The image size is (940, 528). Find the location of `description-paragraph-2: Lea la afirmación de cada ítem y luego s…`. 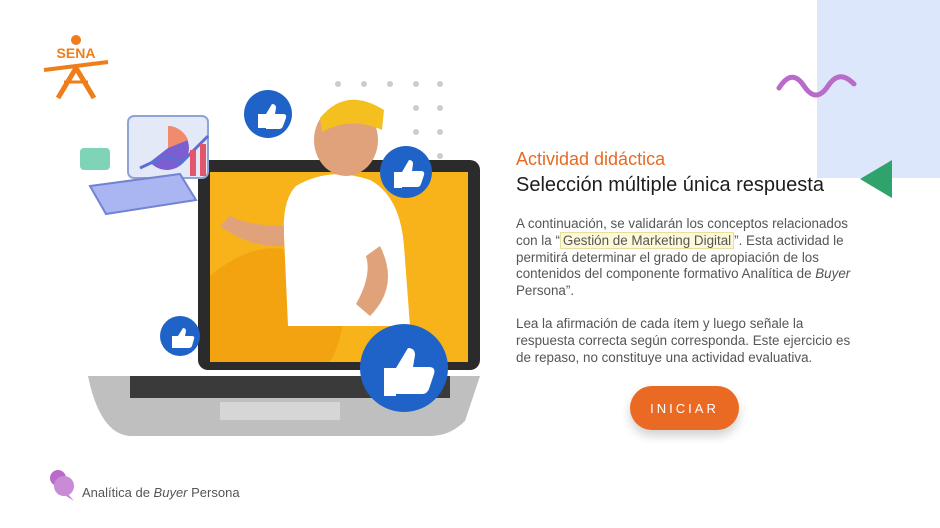

description-paragraph-2: Lea la afirmación de cada ítem y luego s… is located at coordinates (683, 340).